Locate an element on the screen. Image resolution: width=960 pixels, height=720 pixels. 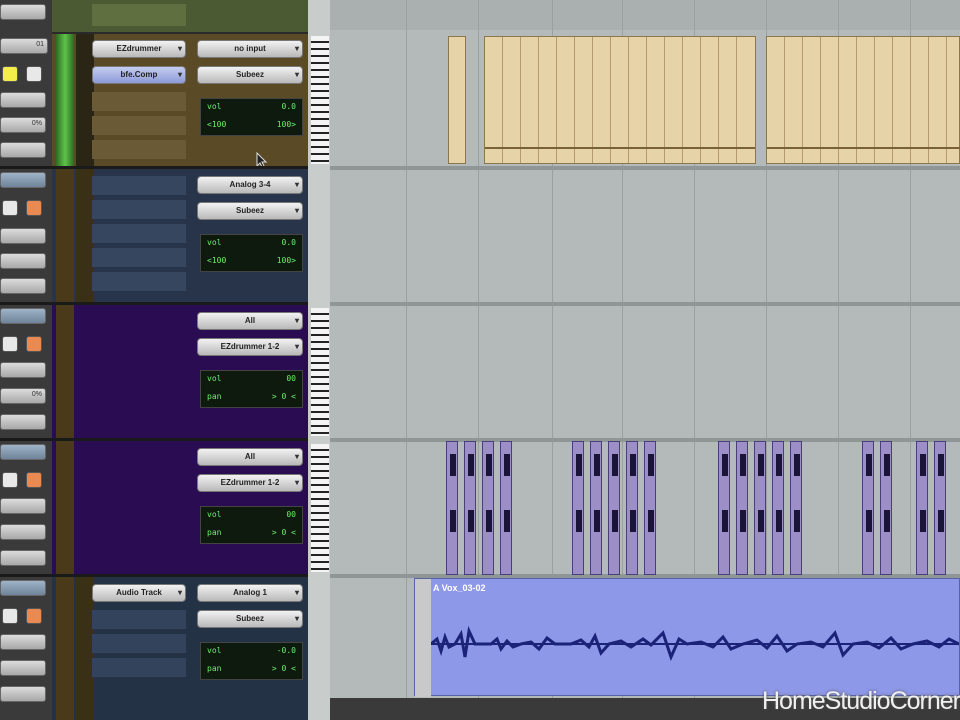
track-number-field: 01 is located at coordinates (24, 46).